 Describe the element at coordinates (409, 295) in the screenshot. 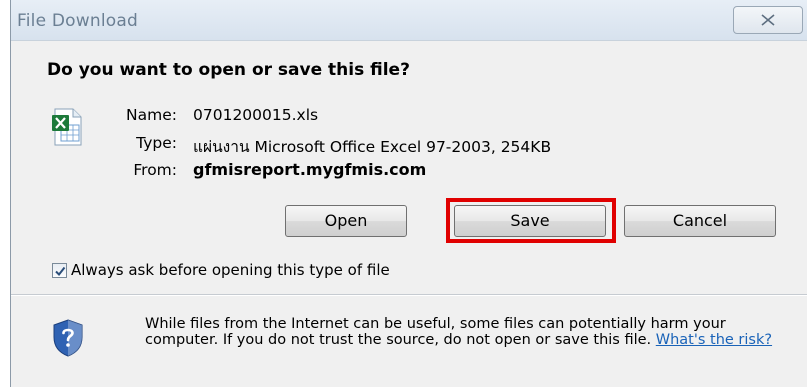

I see `divider-highlight` at that location.